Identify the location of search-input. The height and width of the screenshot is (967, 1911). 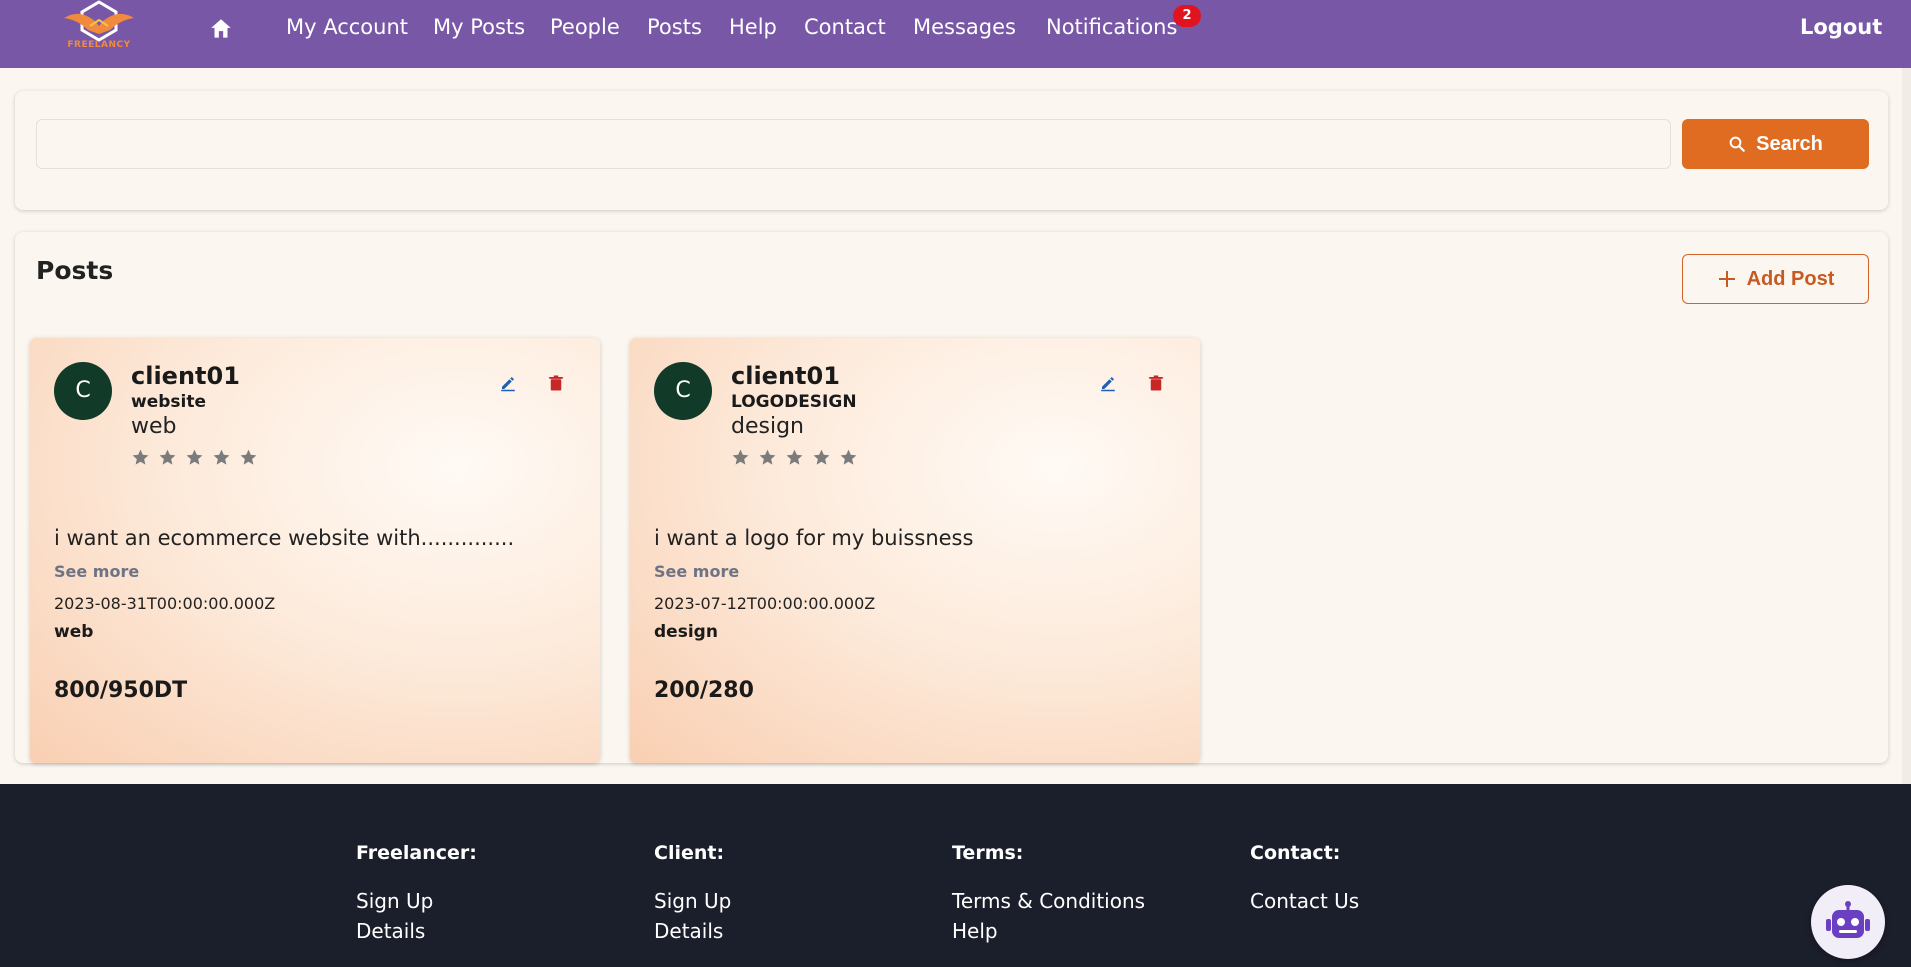
(853, 144).